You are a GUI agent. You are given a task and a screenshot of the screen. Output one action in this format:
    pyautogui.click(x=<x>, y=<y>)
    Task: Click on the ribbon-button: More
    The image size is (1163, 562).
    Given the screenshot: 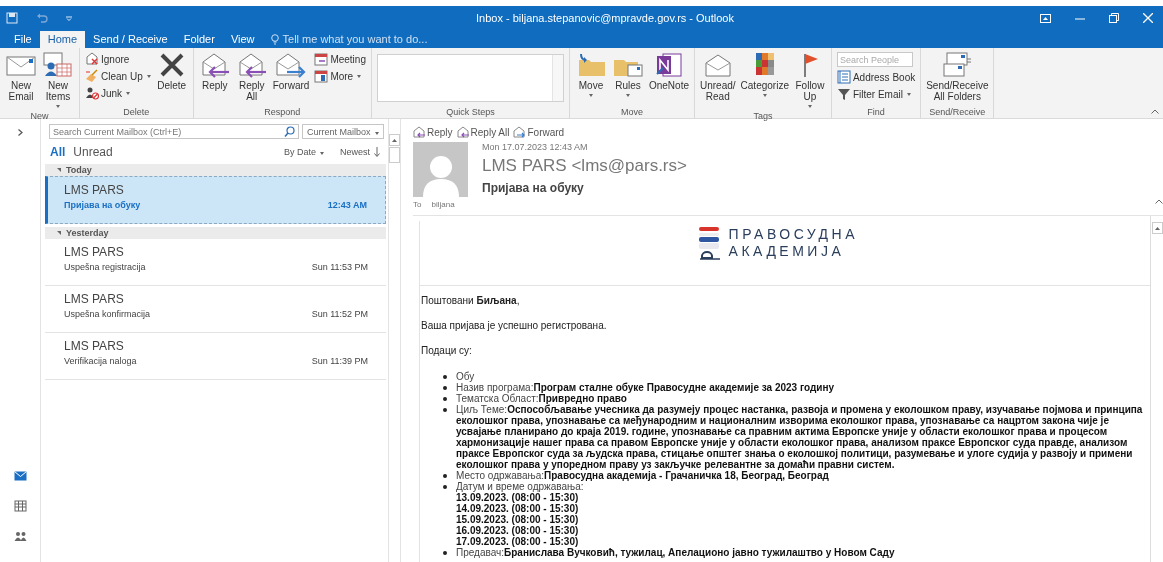 What is the action you would take?
    pyautogui.click(x=340, y=76)
    